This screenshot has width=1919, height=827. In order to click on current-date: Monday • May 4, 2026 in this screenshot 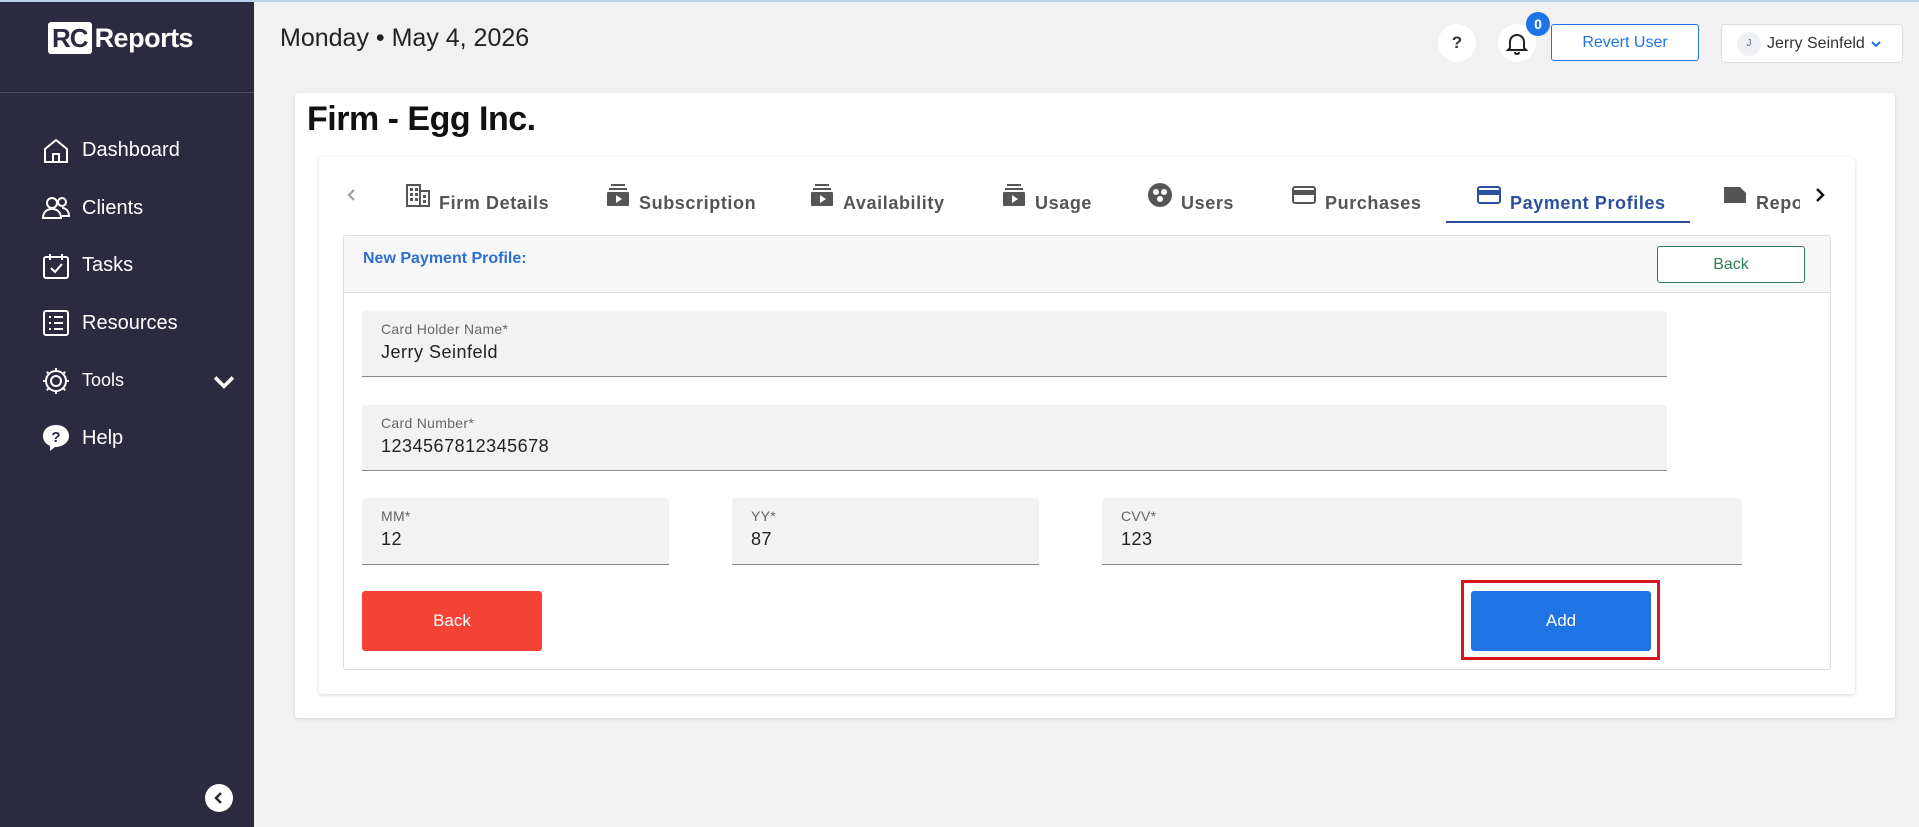, I will do `click(405, 38)`.